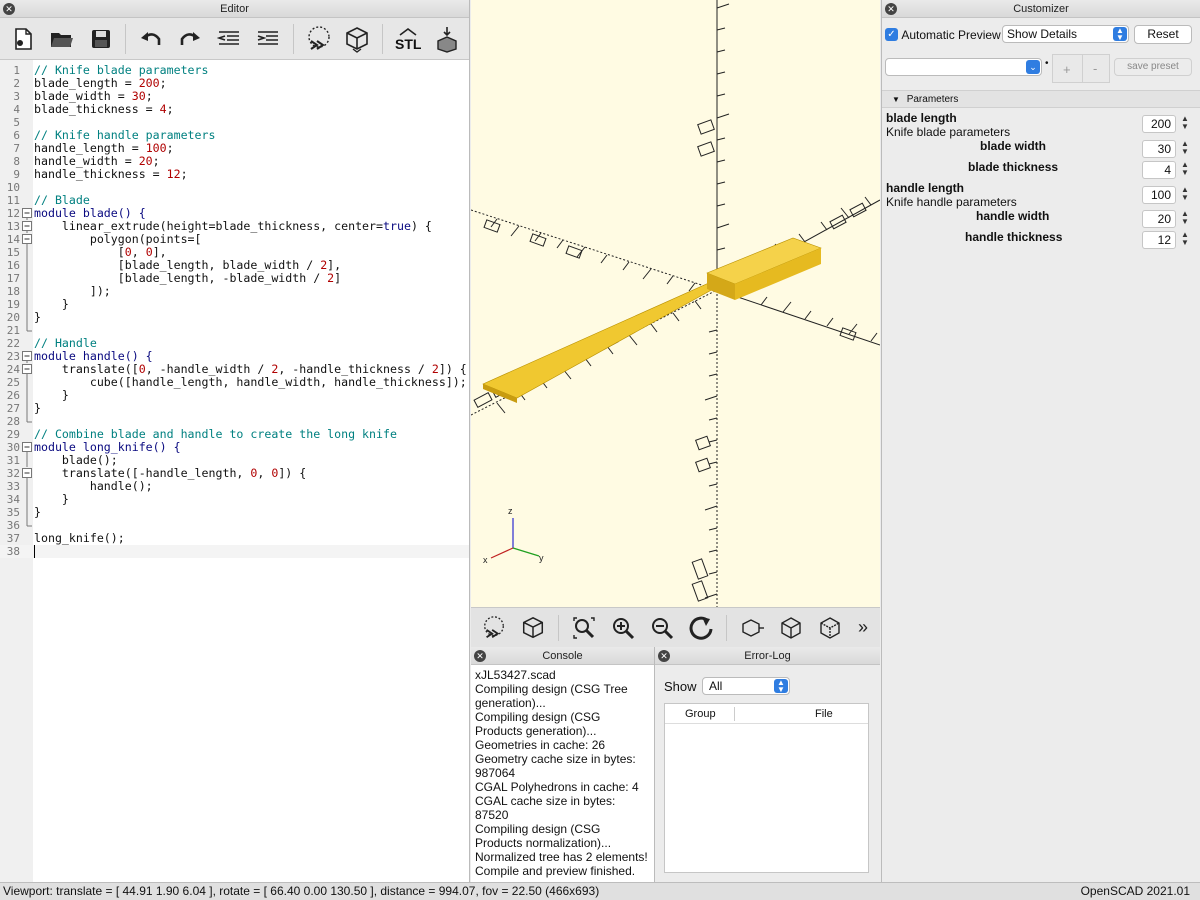 This screenshot has width=1200, height=900. Describe the element at coordinates (1159, 219) in the screenshot. I see `param-handle-width-input: 20` at that location.